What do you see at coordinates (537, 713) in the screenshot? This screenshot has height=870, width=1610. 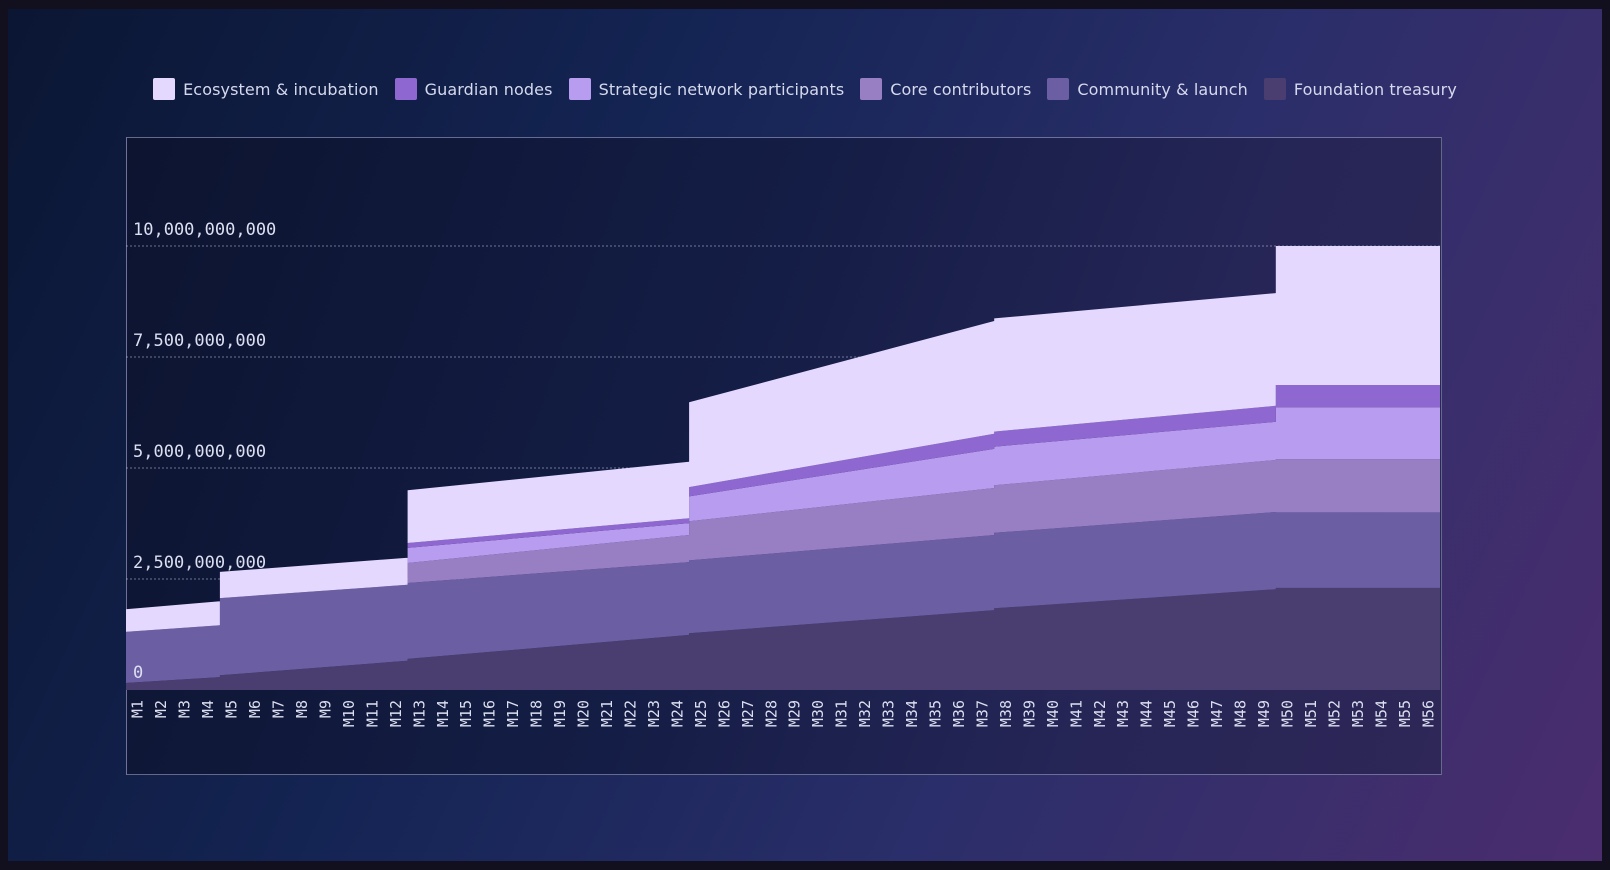 I see `x-tick-label: M18` at bounding box center [537, 713].